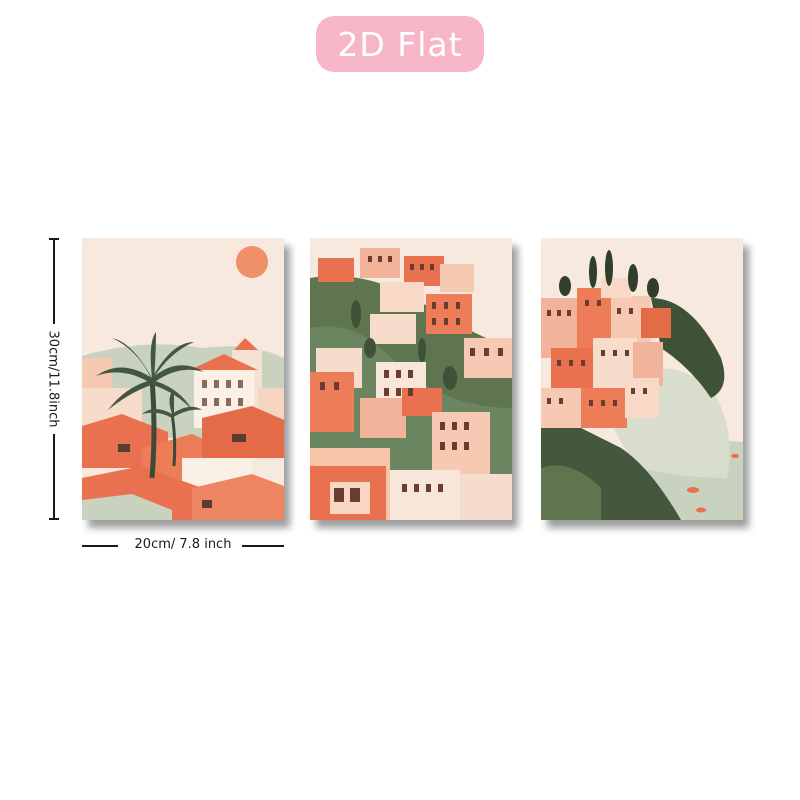 This screenshot has width=800, height=800. What do you see at coordinates (642, 379) in the screenshot?
I see `poster-cliffside-village` at bounding box center [642, 379].